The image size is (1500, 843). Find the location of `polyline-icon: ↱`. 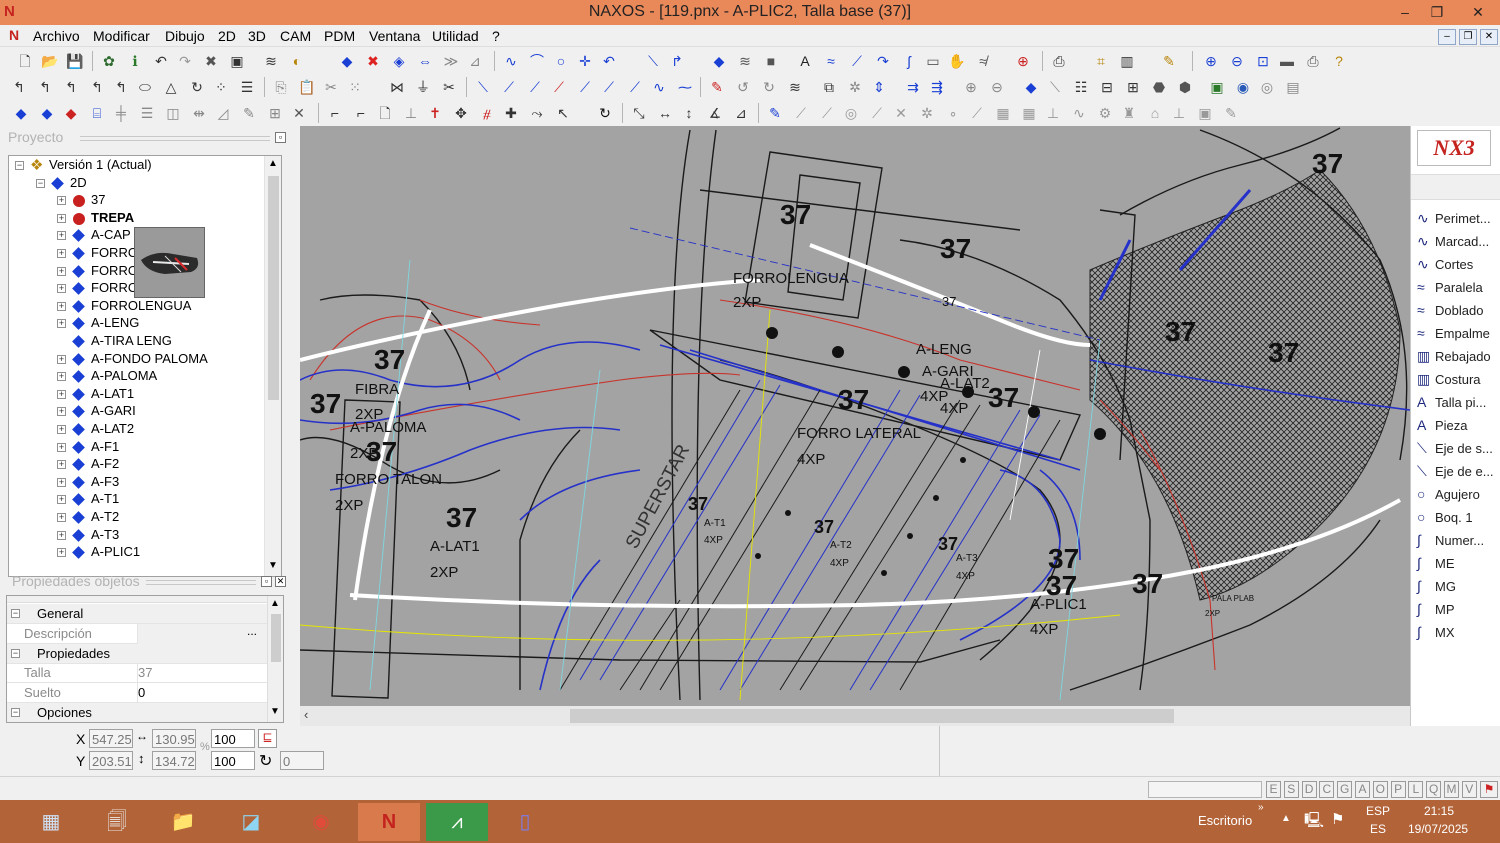

polyline-icon: ↱ is located at coordinates (677, 61).